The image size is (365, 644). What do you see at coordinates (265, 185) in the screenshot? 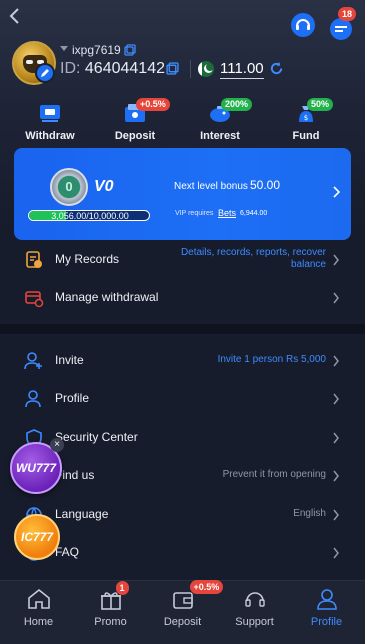
I see `next-level-bonus-value: 50.00` at bounding box center [265, 185].